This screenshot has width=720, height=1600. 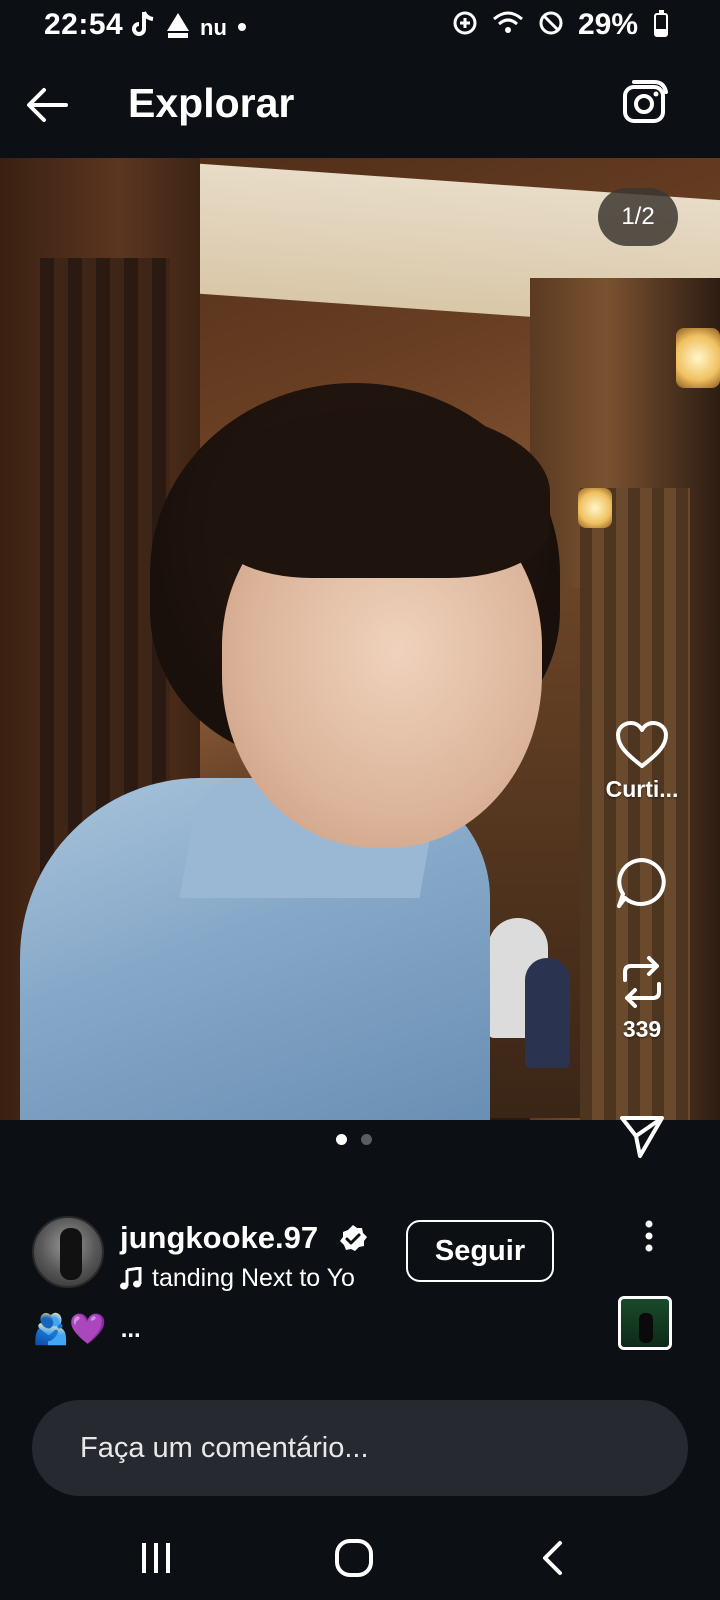 What do you see at coordinates (645, 1323) in the screenshot?
I see `album-art` at bounding box center [645, 1323].